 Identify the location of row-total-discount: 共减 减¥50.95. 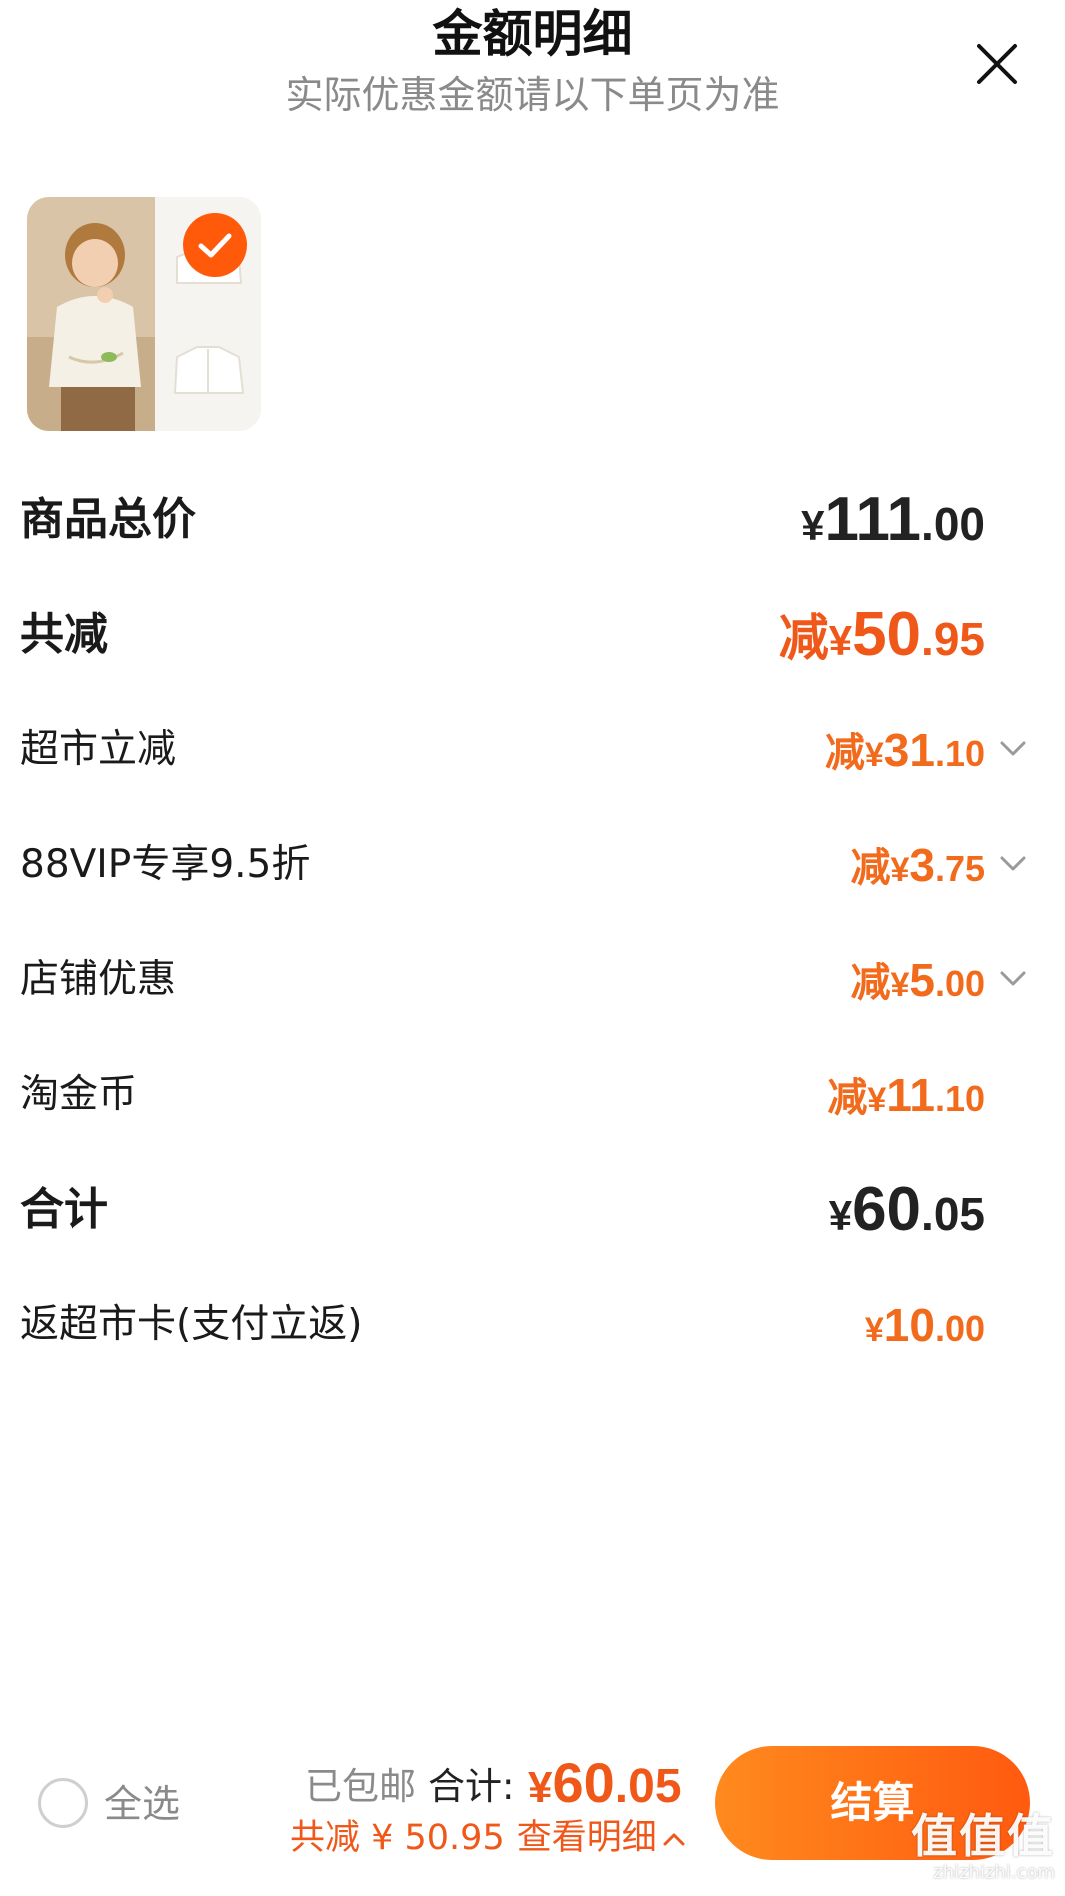
(532, 635).